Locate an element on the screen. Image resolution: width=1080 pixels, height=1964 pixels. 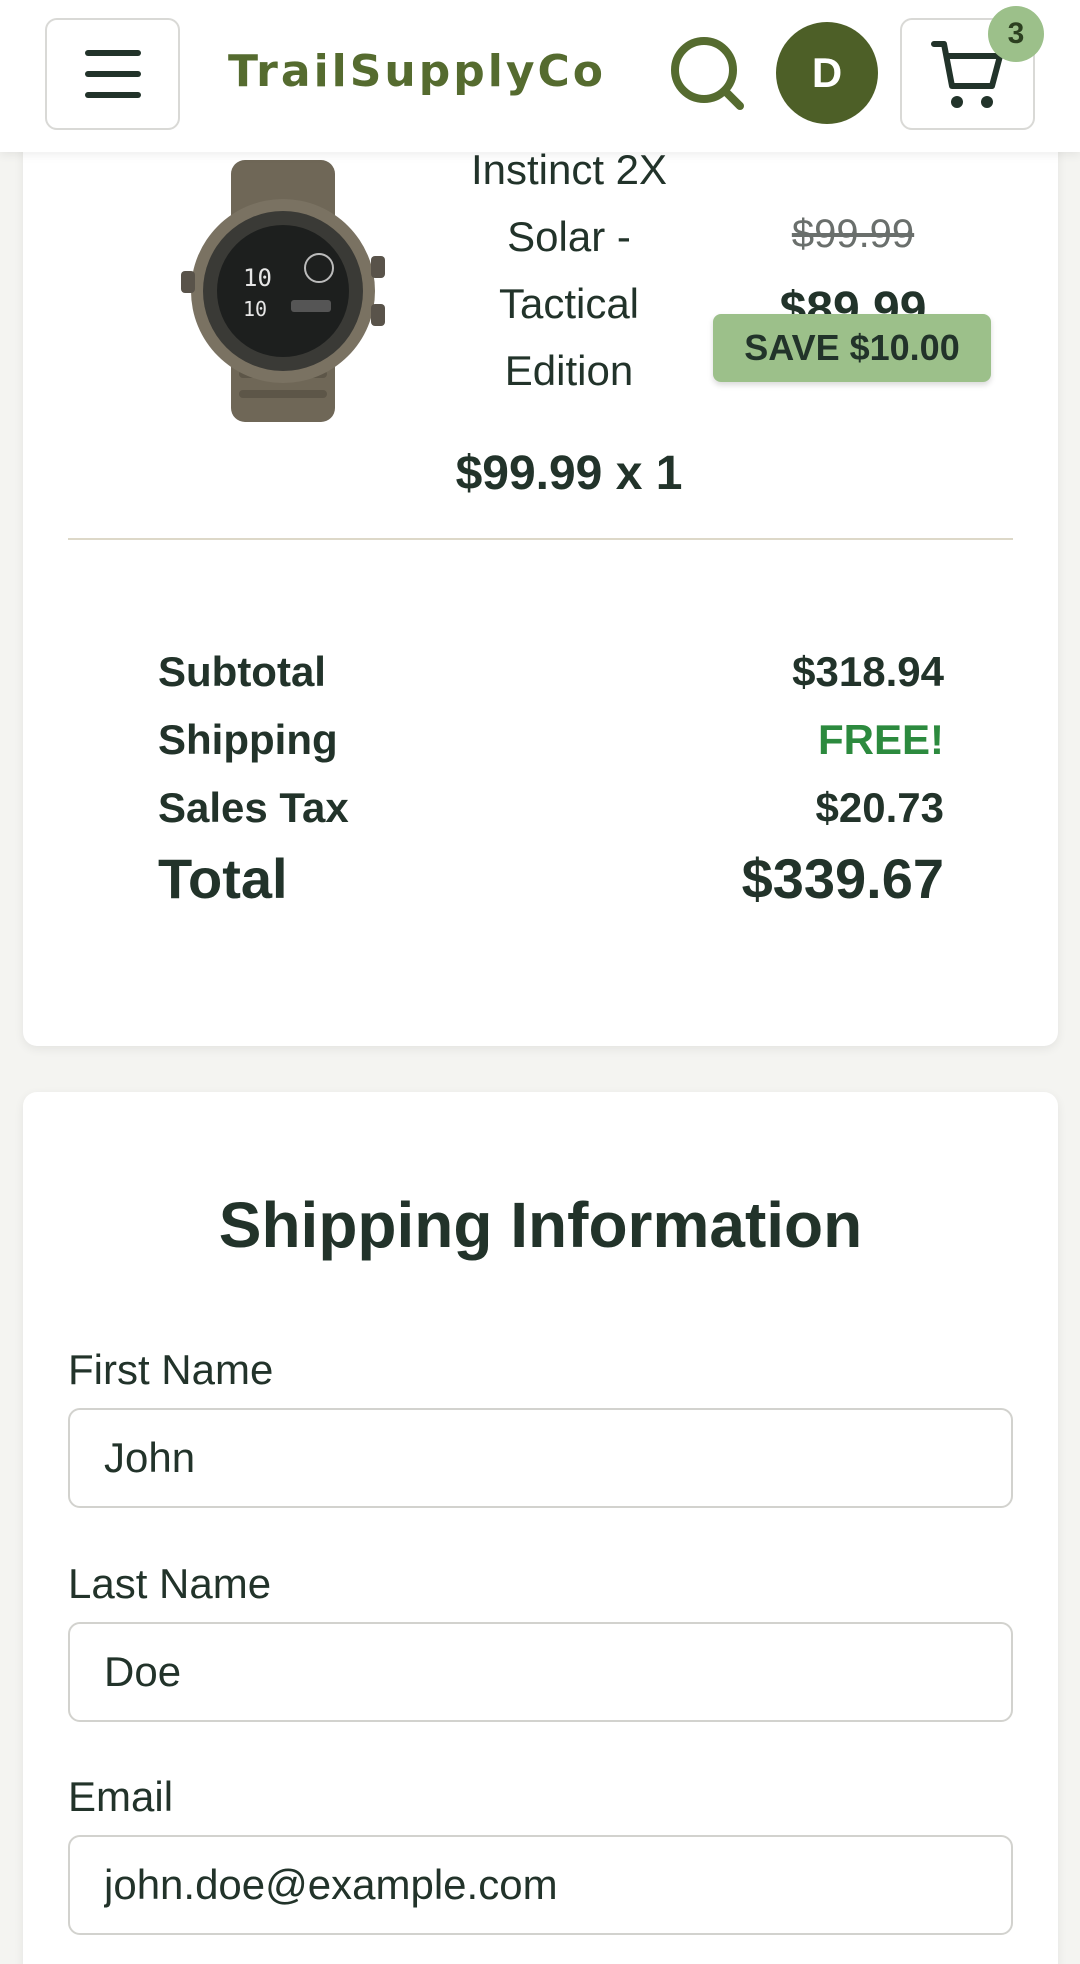
shipping-label: Shipping is located at coordinates (248, 739).